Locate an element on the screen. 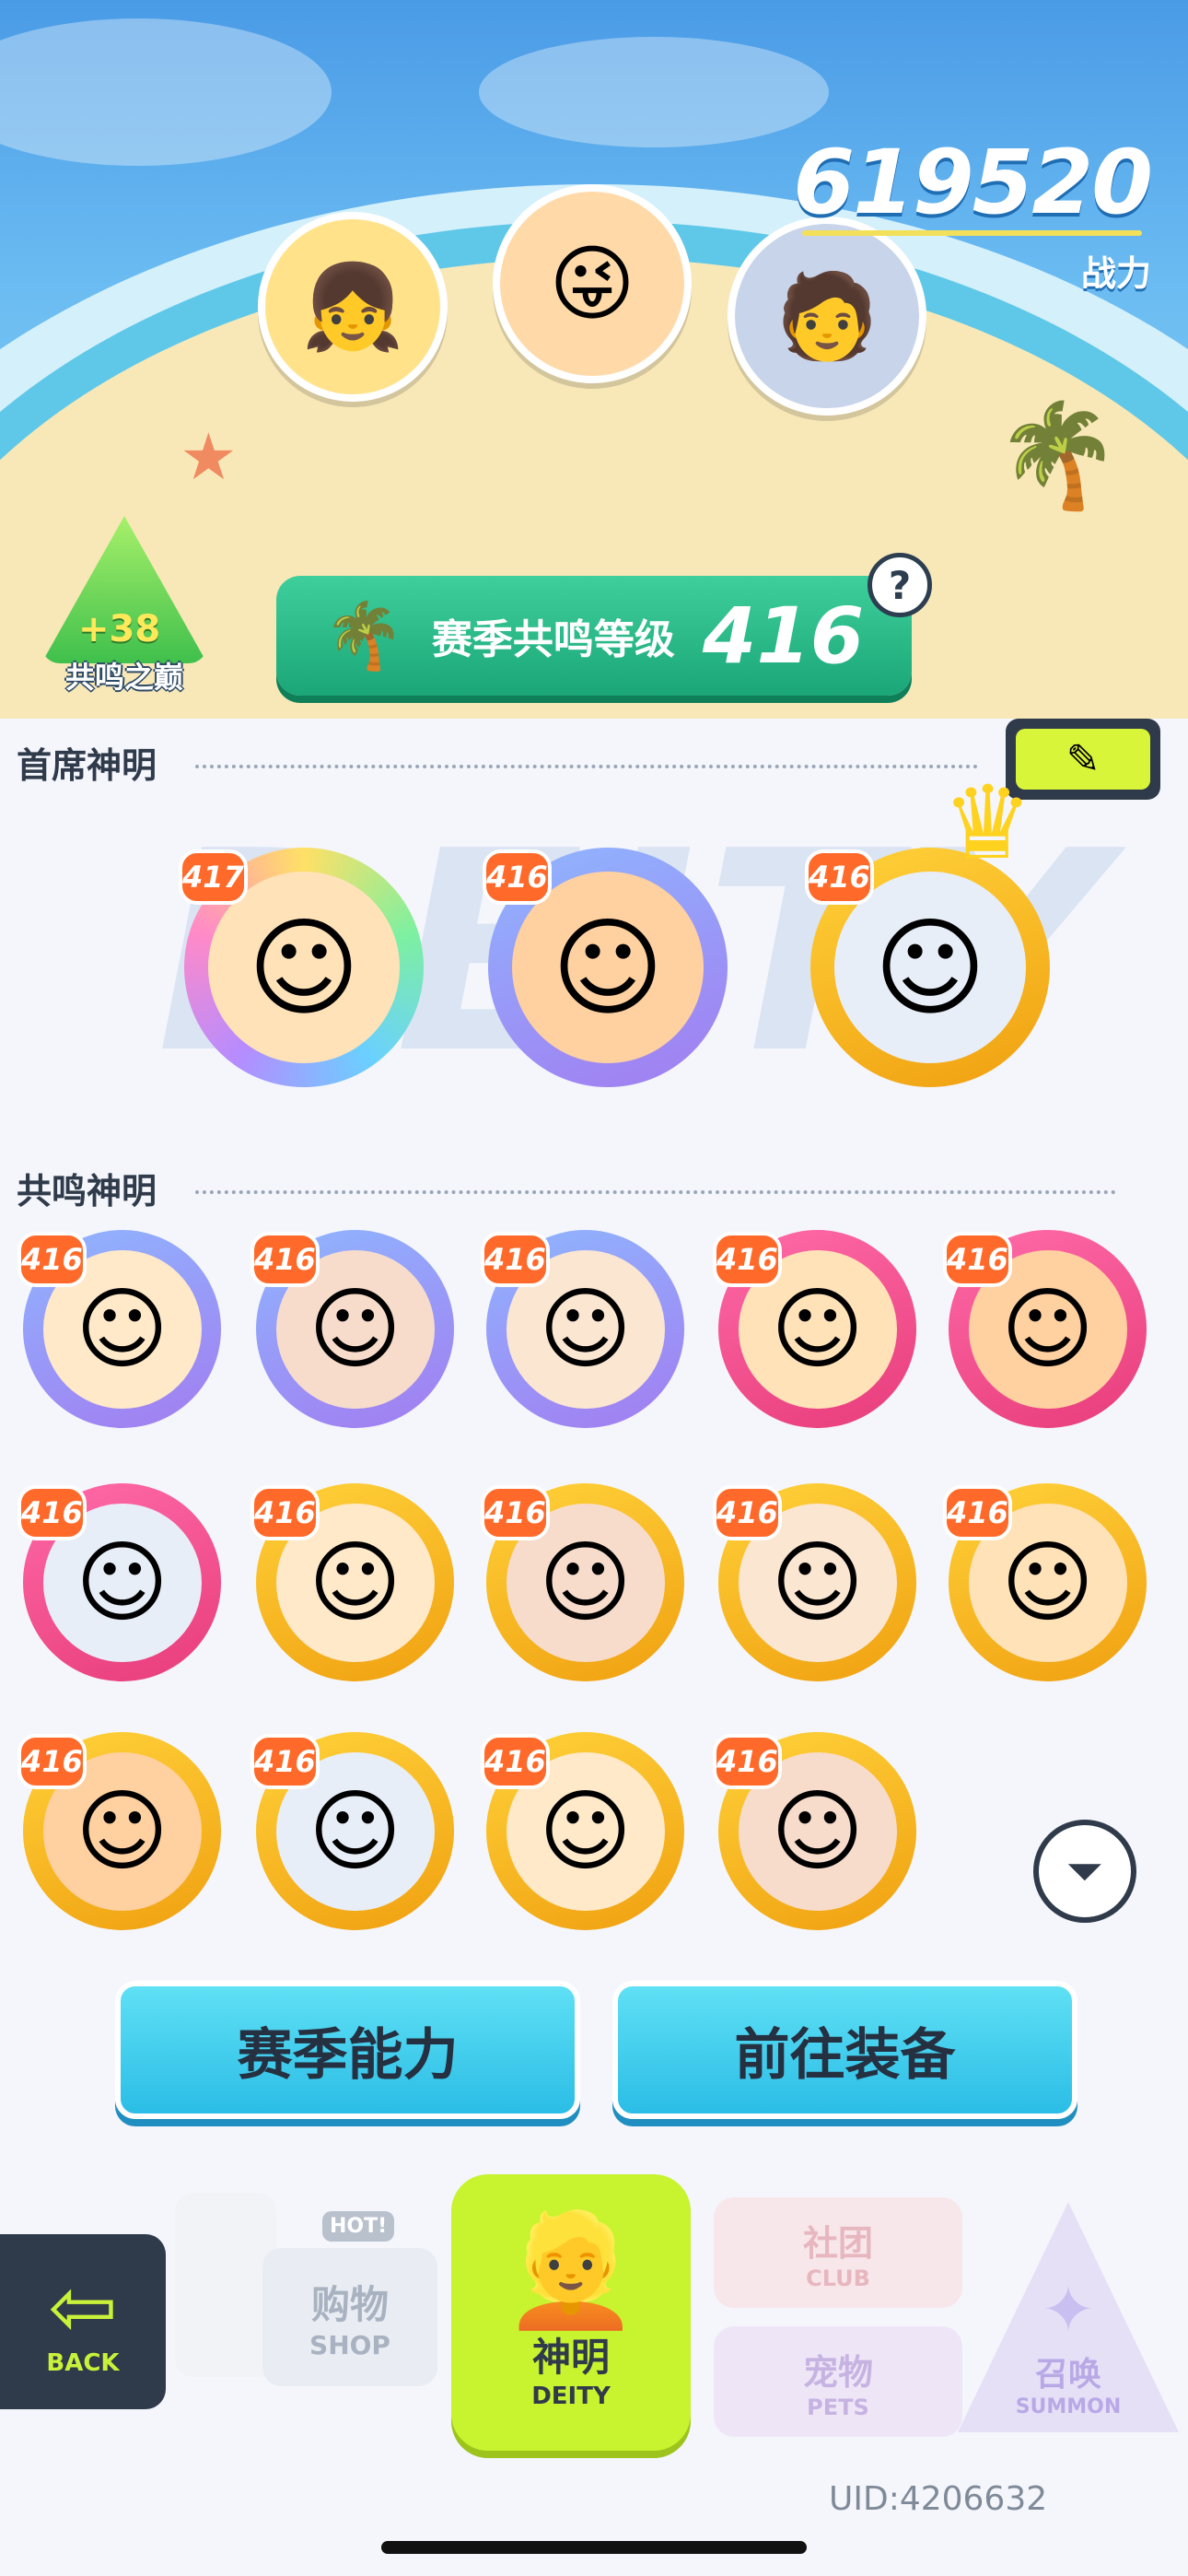  team-hero-1: 👧 is located at coordinates (353, 307).